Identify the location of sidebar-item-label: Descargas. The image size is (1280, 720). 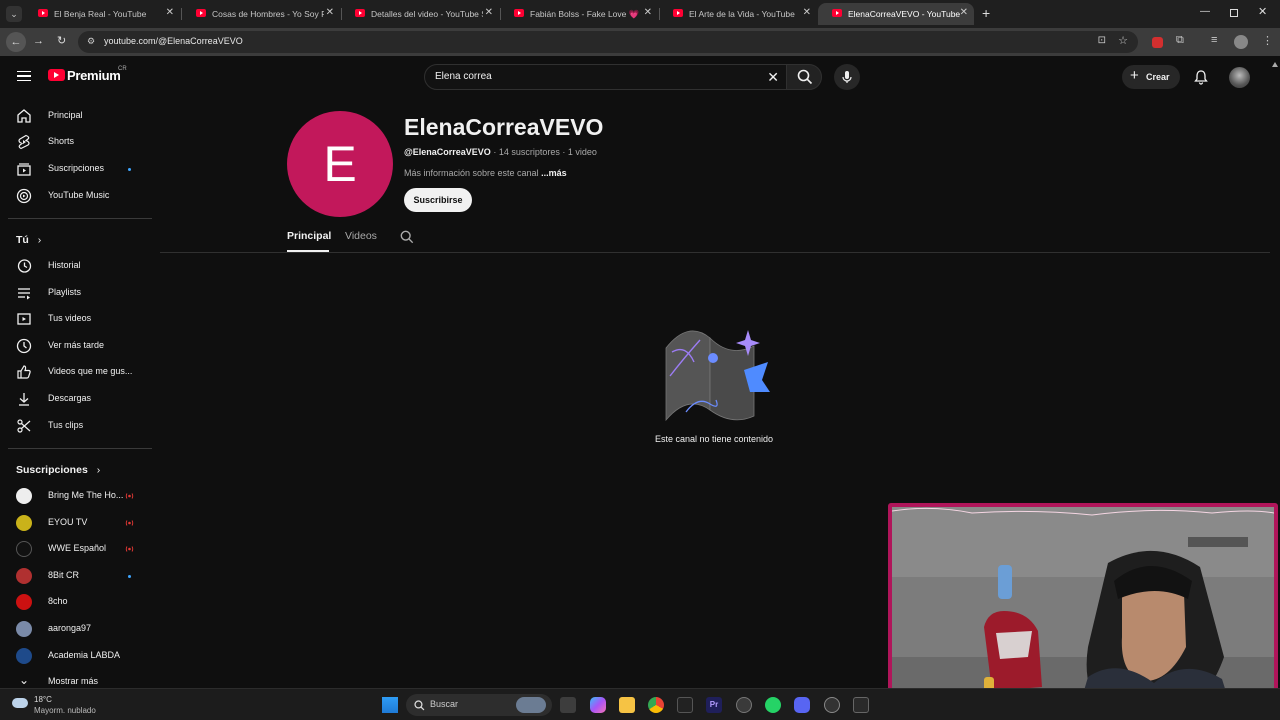
(70, 398).